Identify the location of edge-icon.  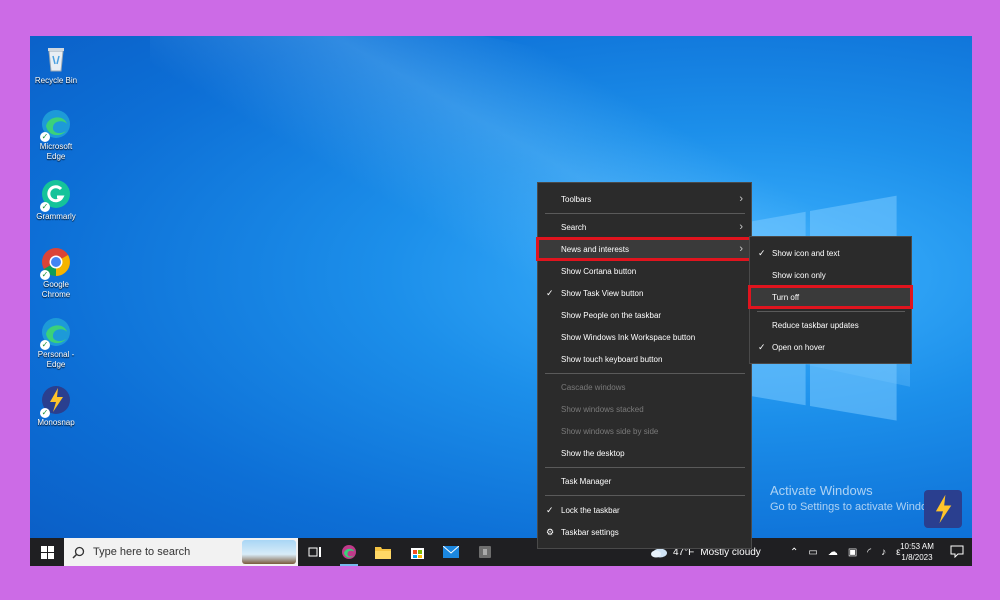
(349, 552).